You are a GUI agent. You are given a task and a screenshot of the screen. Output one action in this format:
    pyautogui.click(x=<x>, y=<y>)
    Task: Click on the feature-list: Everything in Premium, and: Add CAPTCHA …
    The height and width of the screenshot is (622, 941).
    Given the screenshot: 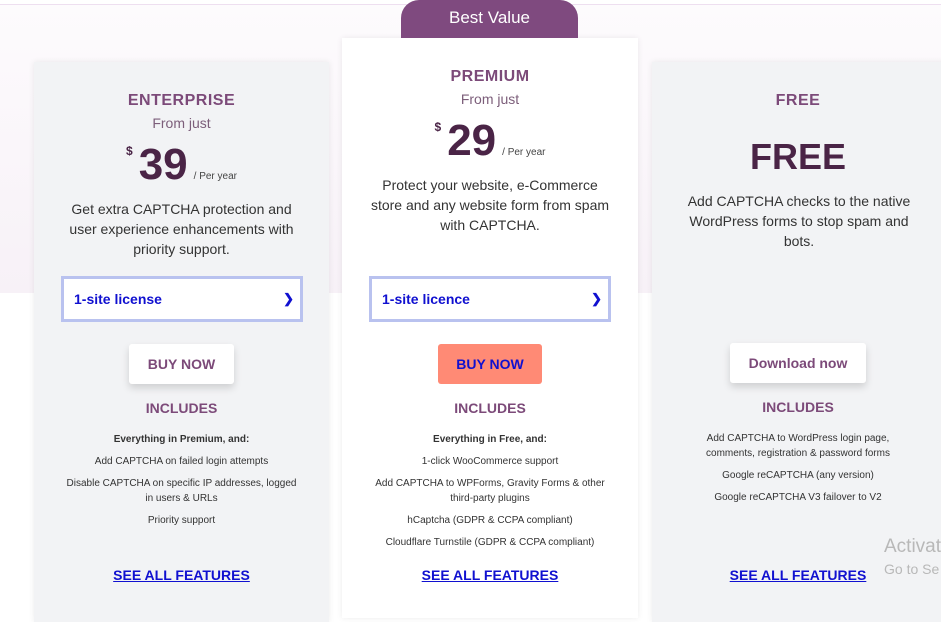 What is the action you would take?
    pyautogui.click(x=181, y=483)
    